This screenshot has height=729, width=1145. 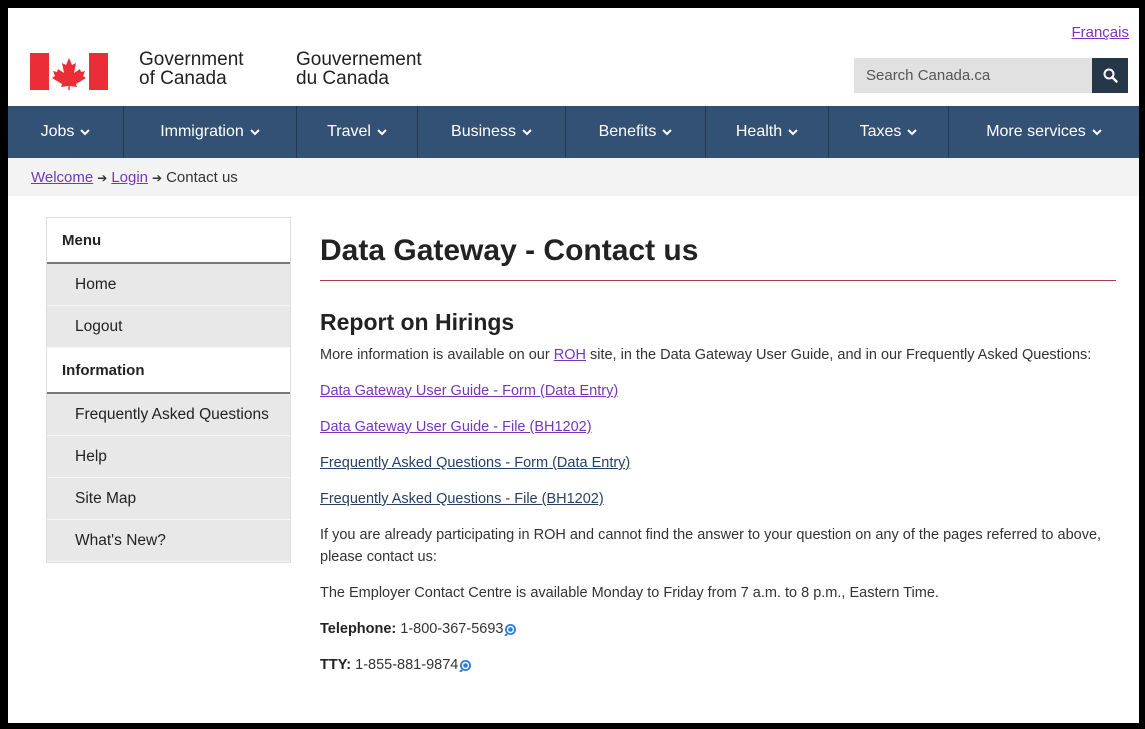 I want to click on nav-item-label: Jobs, so click(x=57, y=131).